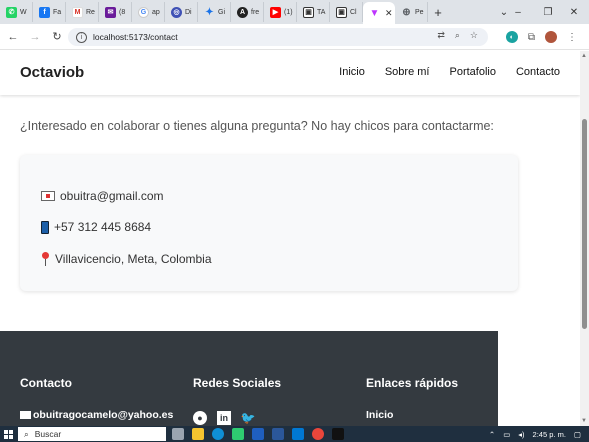 Image resolution: width=589 pixels, height=442 pixels. What do you see at coordinates (584, 224) in the screenshot?
I see `scrollbar-thumb` at bounding box center [584, 224].